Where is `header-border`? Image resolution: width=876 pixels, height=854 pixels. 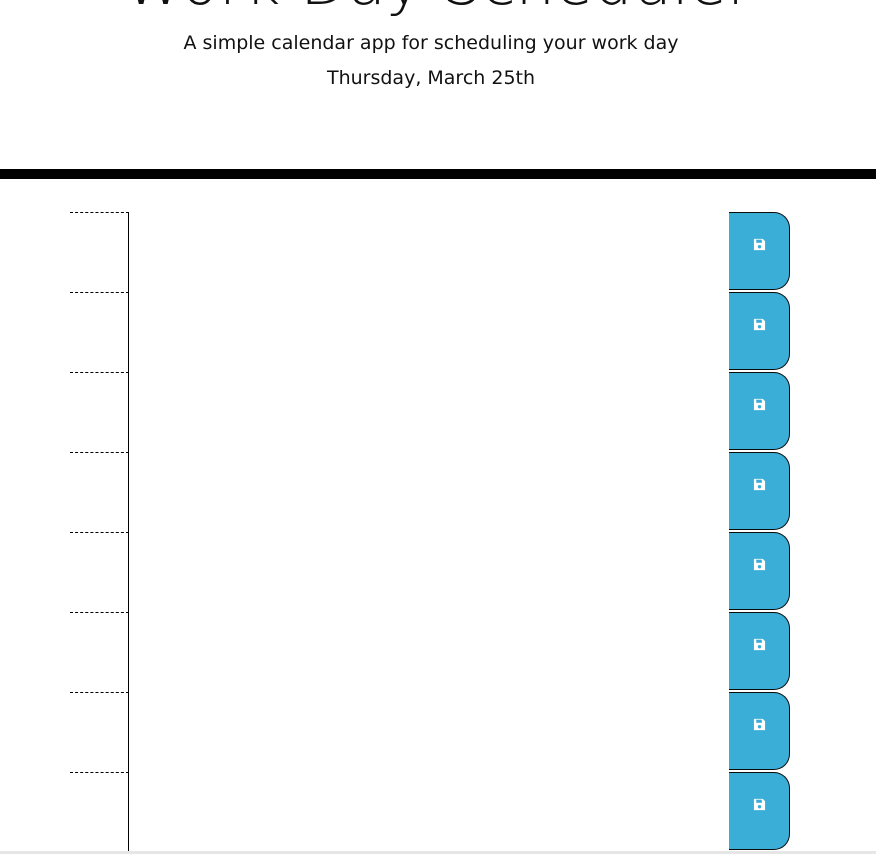 header-border is located at coordinates (438, 174).